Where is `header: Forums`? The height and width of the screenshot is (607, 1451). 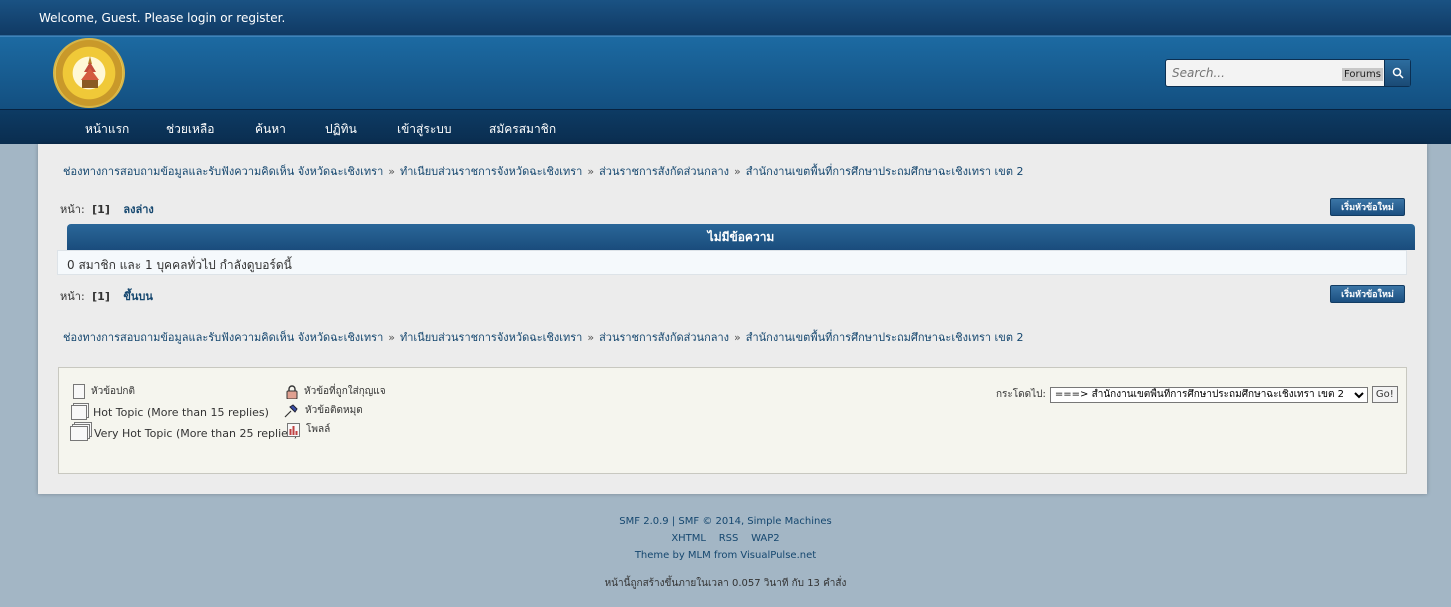 header: Forums is located at coordinates (725, 72).